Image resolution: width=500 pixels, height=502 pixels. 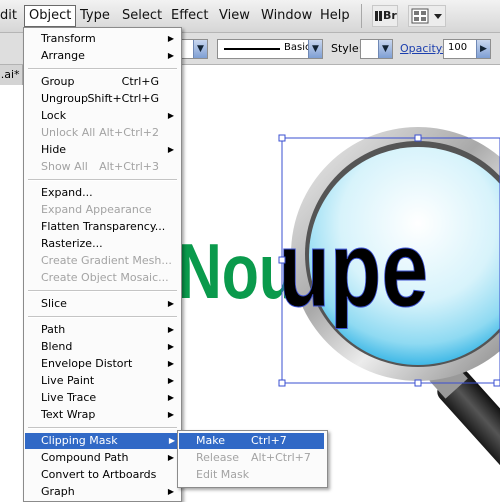 I want to click on menubar-divider, so click(x=361, y=16).